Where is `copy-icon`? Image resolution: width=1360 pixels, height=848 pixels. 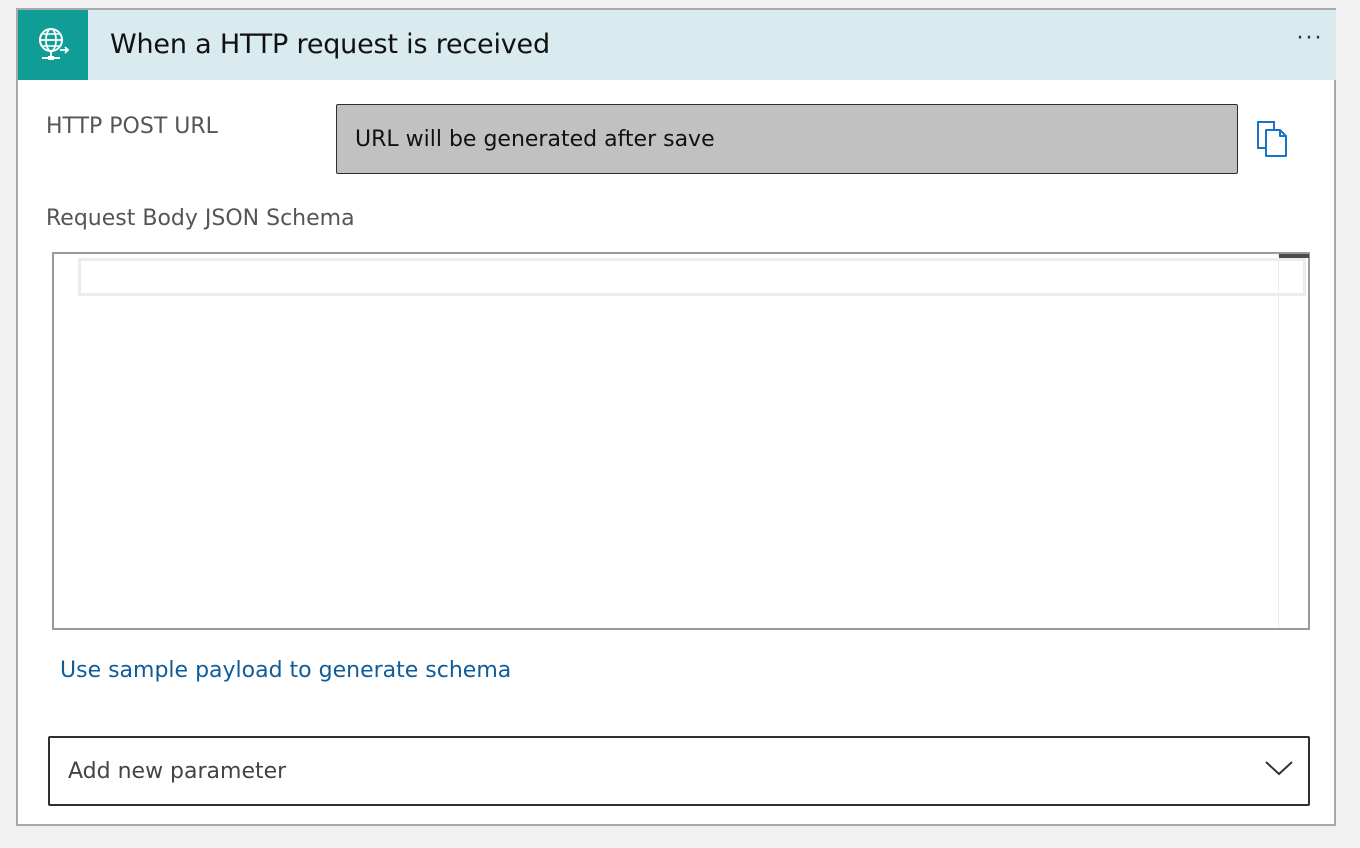
copy-icon is located at coordinates (1272, 139).